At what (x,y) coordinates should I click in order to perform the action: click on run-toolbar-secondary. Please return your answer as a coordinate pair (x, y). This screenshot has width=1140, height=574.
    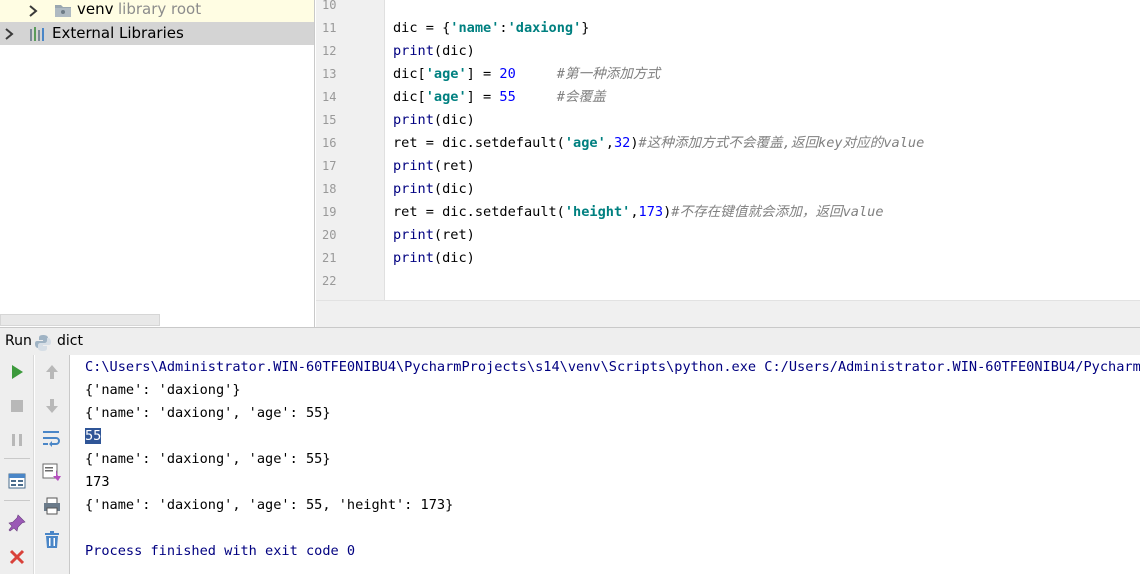
    Looking at the image, I should click on (52, 464).